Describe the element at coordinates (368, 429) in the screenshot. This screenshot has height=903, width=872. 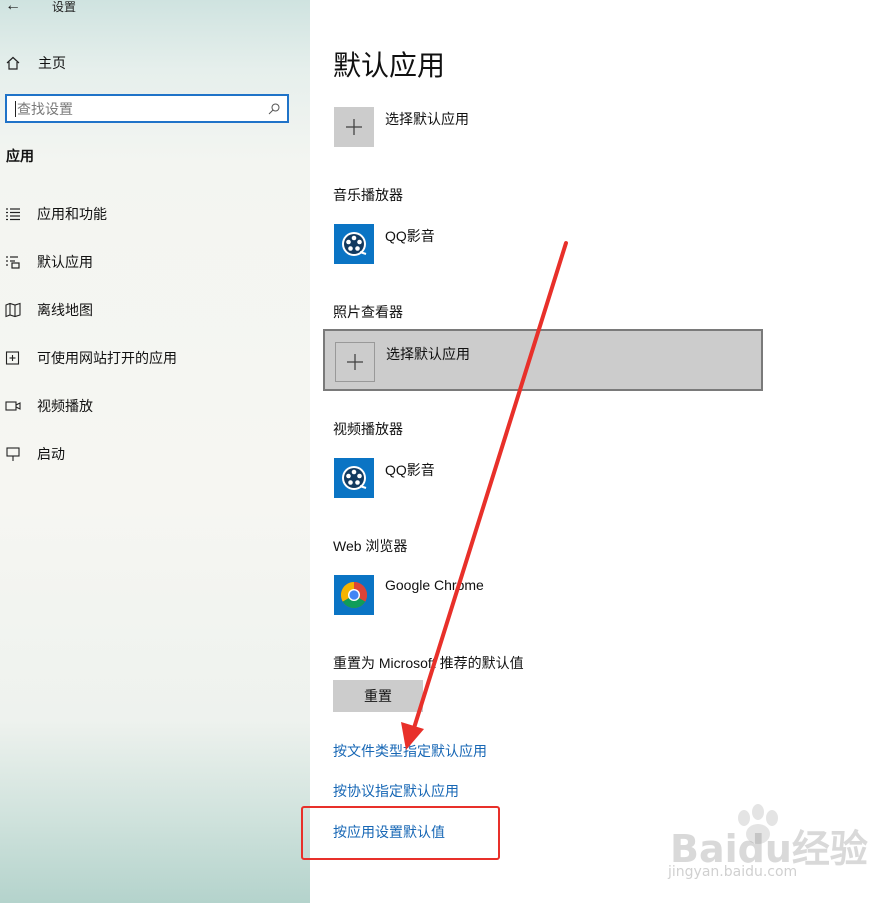
I see `video-player-label: 视频播放器` at that location.